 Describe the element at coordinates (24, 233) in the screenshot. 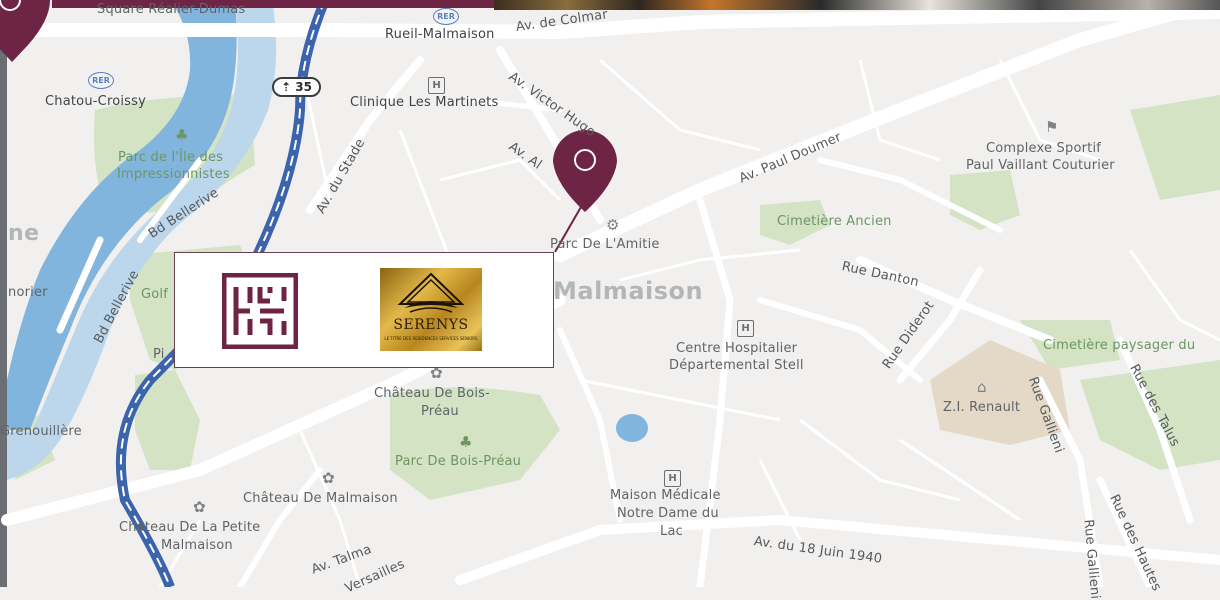

I see `city-label: ne` at that location.